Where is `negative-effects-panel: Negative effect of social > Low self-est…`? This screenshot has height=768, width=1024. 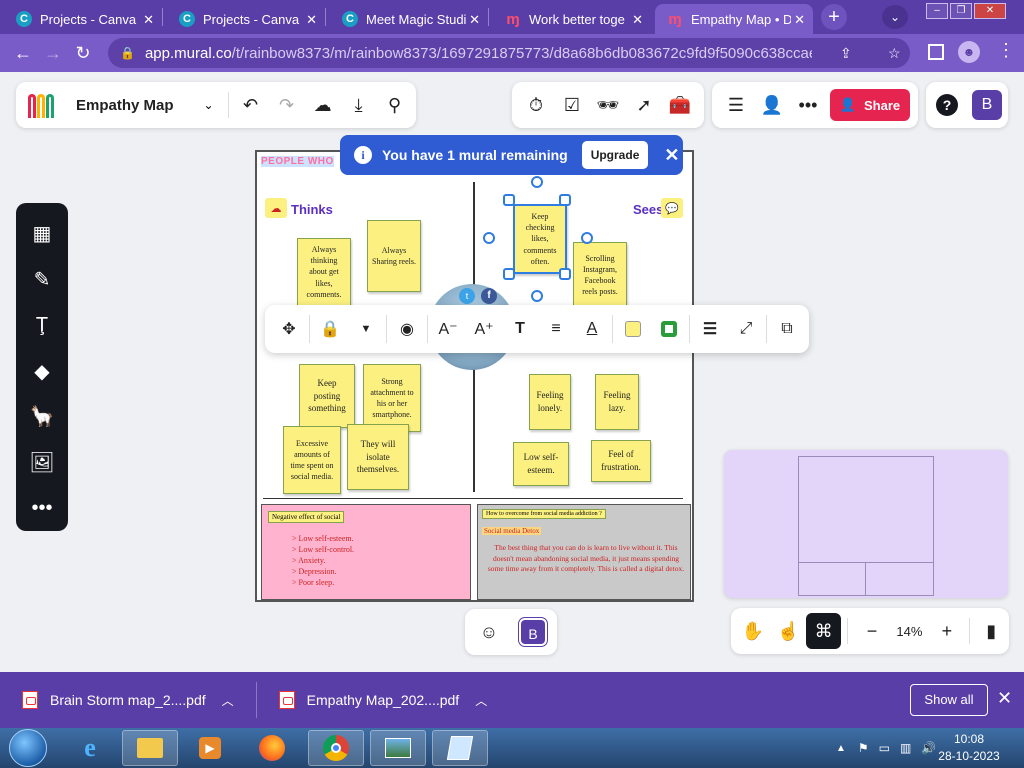 negative-effects-panel: Negative effect of social > Low self-est… is located at coordinates (366, 552).